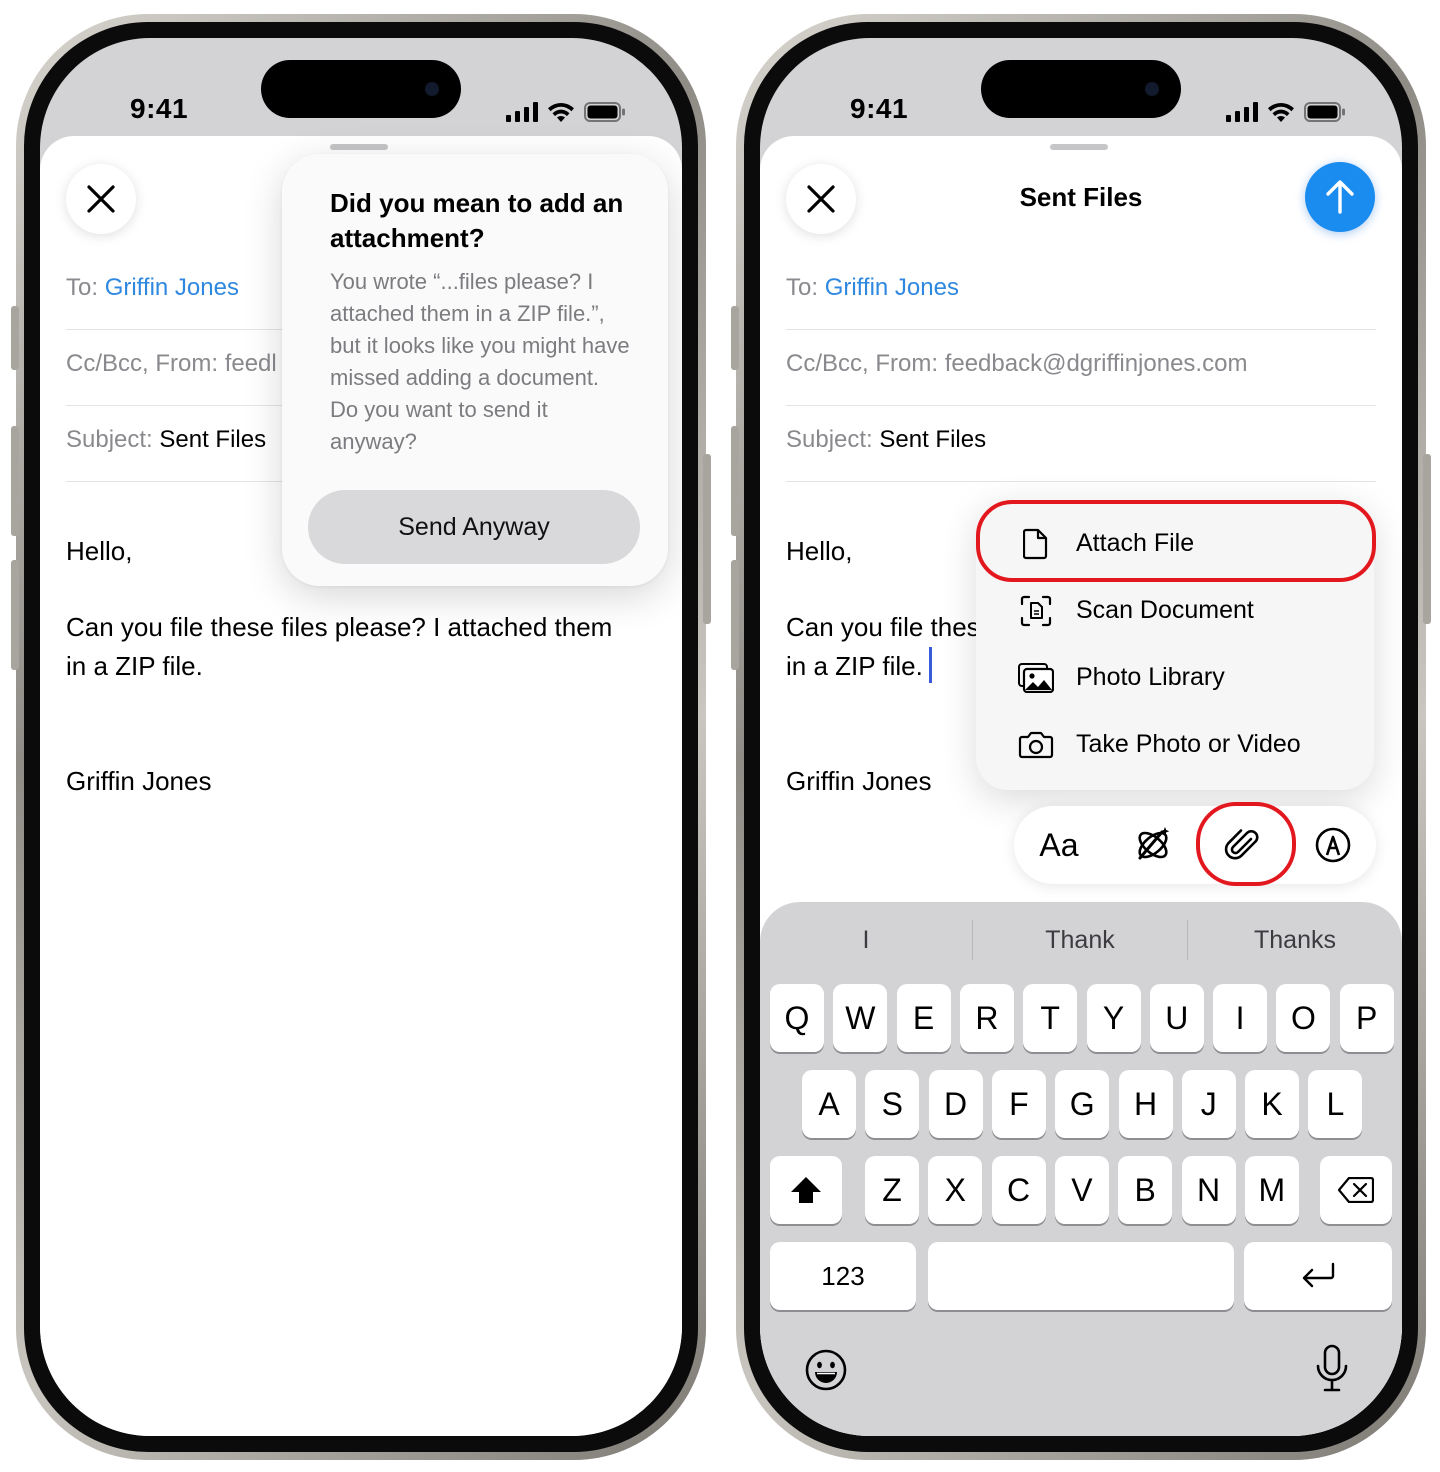 The height and width of the screenshot is (1472, 1440). I want to click on key-s: S, so click(892, 1104).